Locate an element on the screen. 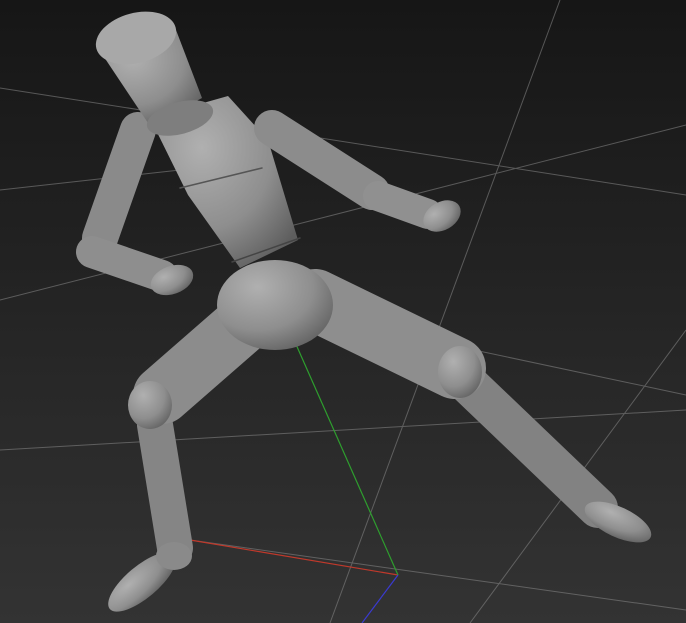 Image resolution: width=686 pixels, height=623 pixels. left-forearm is located at coordinates (127, 264).